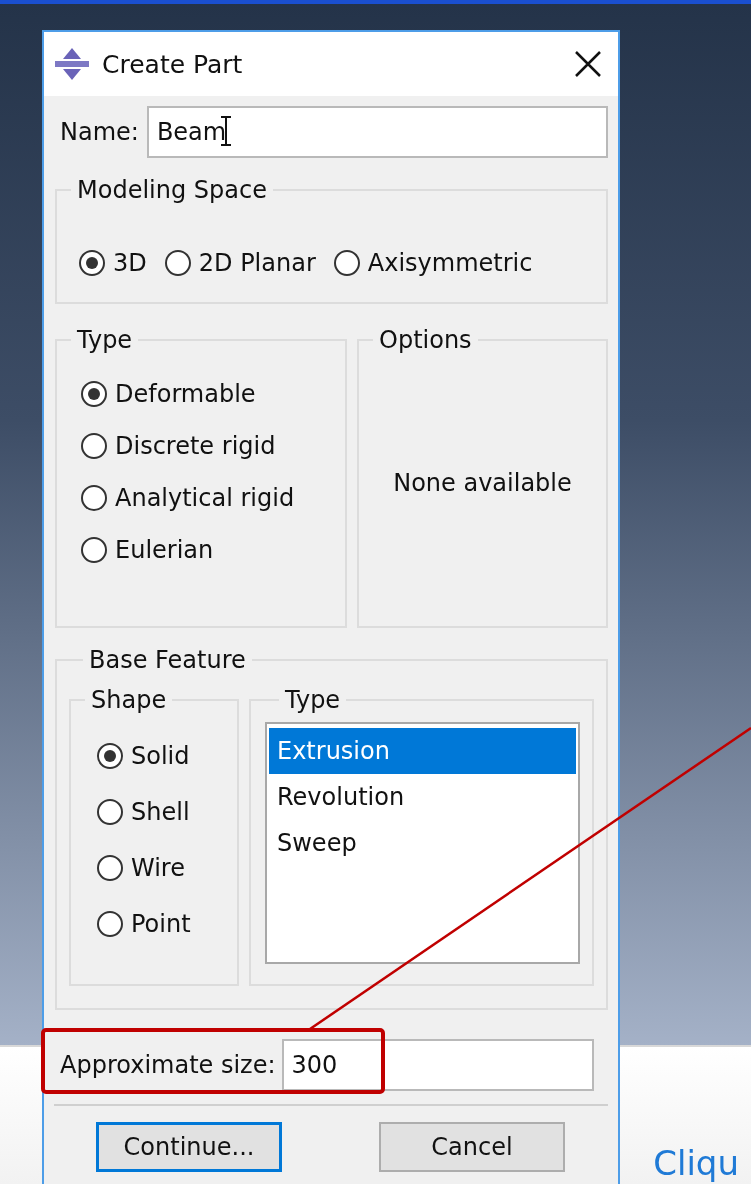 The height and width of the screenshot is (1184, 751). Describe the element at coordinates (113, 263) in the screenshot. I see `radio-option: 3D` at that location.